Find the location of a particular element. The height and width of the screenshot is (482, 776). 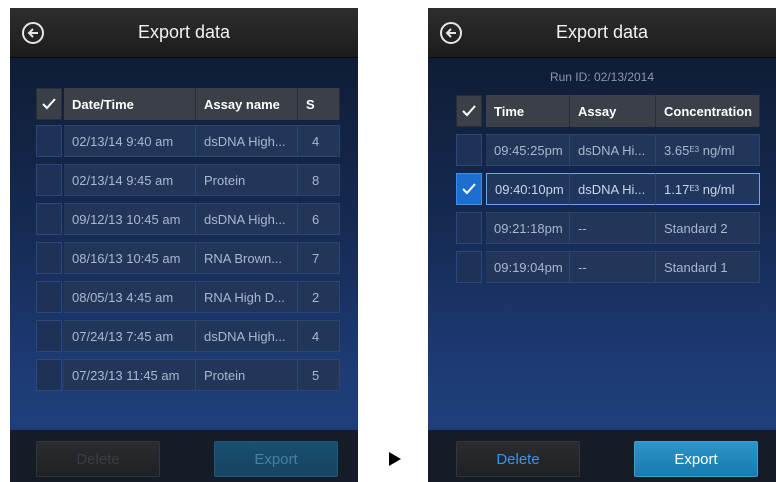

table-row: 08/16/13 10:45 am RNA Brown... 7 is located at coordinates (188, 258).